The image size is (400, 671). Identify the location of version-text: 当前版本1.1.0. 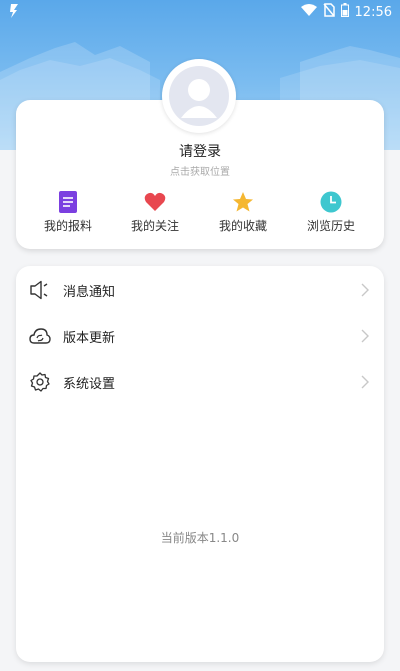
(200, 538).